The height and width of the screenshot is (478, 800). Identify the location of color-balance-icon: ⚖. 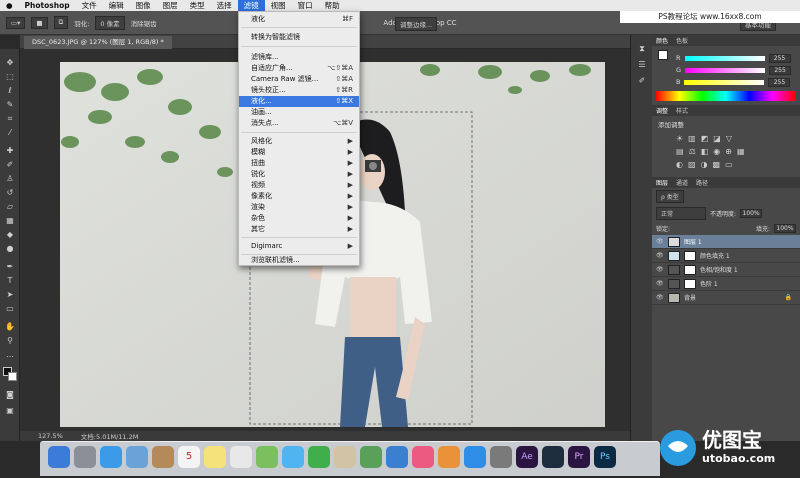
(692, 151).